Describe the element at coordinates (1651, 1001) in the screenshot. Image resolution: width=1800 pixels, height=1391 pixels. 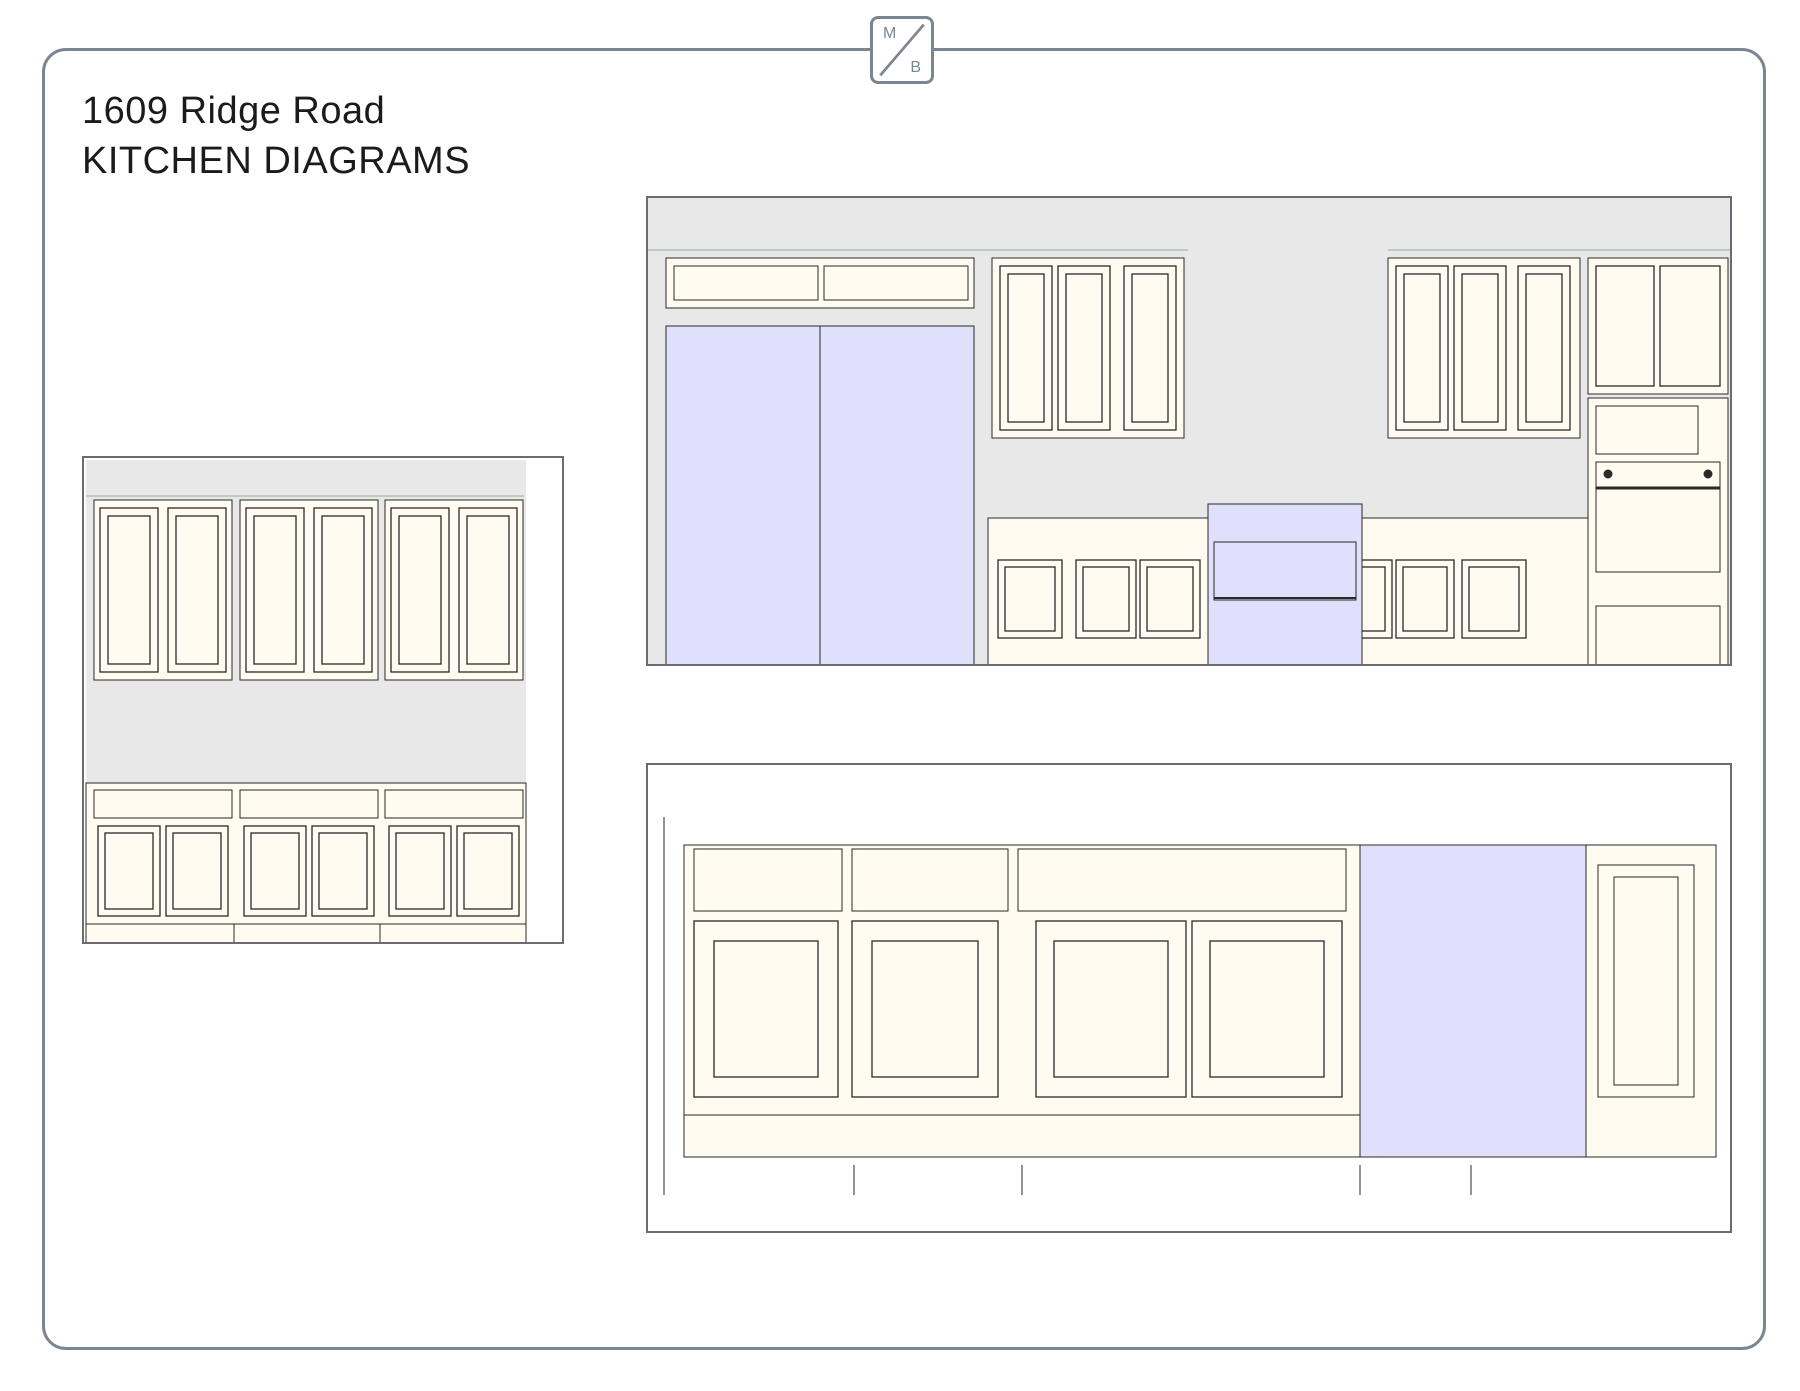
I see `island-end-cabinet` at that location.